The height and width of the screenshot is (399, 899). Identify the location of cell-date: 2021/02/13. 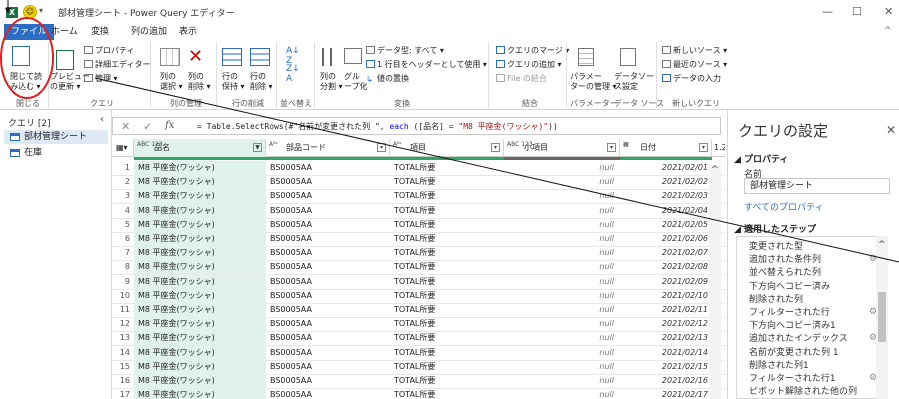
(666, 338).